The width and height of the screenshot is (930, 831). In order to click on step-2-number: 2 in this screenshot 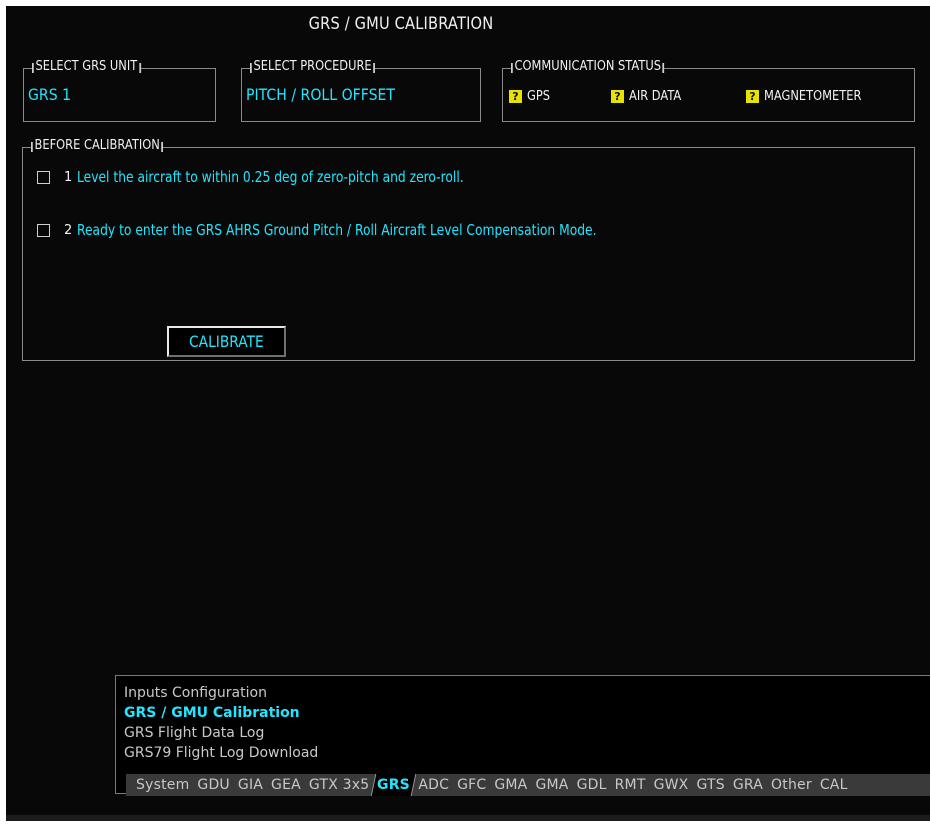, I will do `click(68, 230)`.